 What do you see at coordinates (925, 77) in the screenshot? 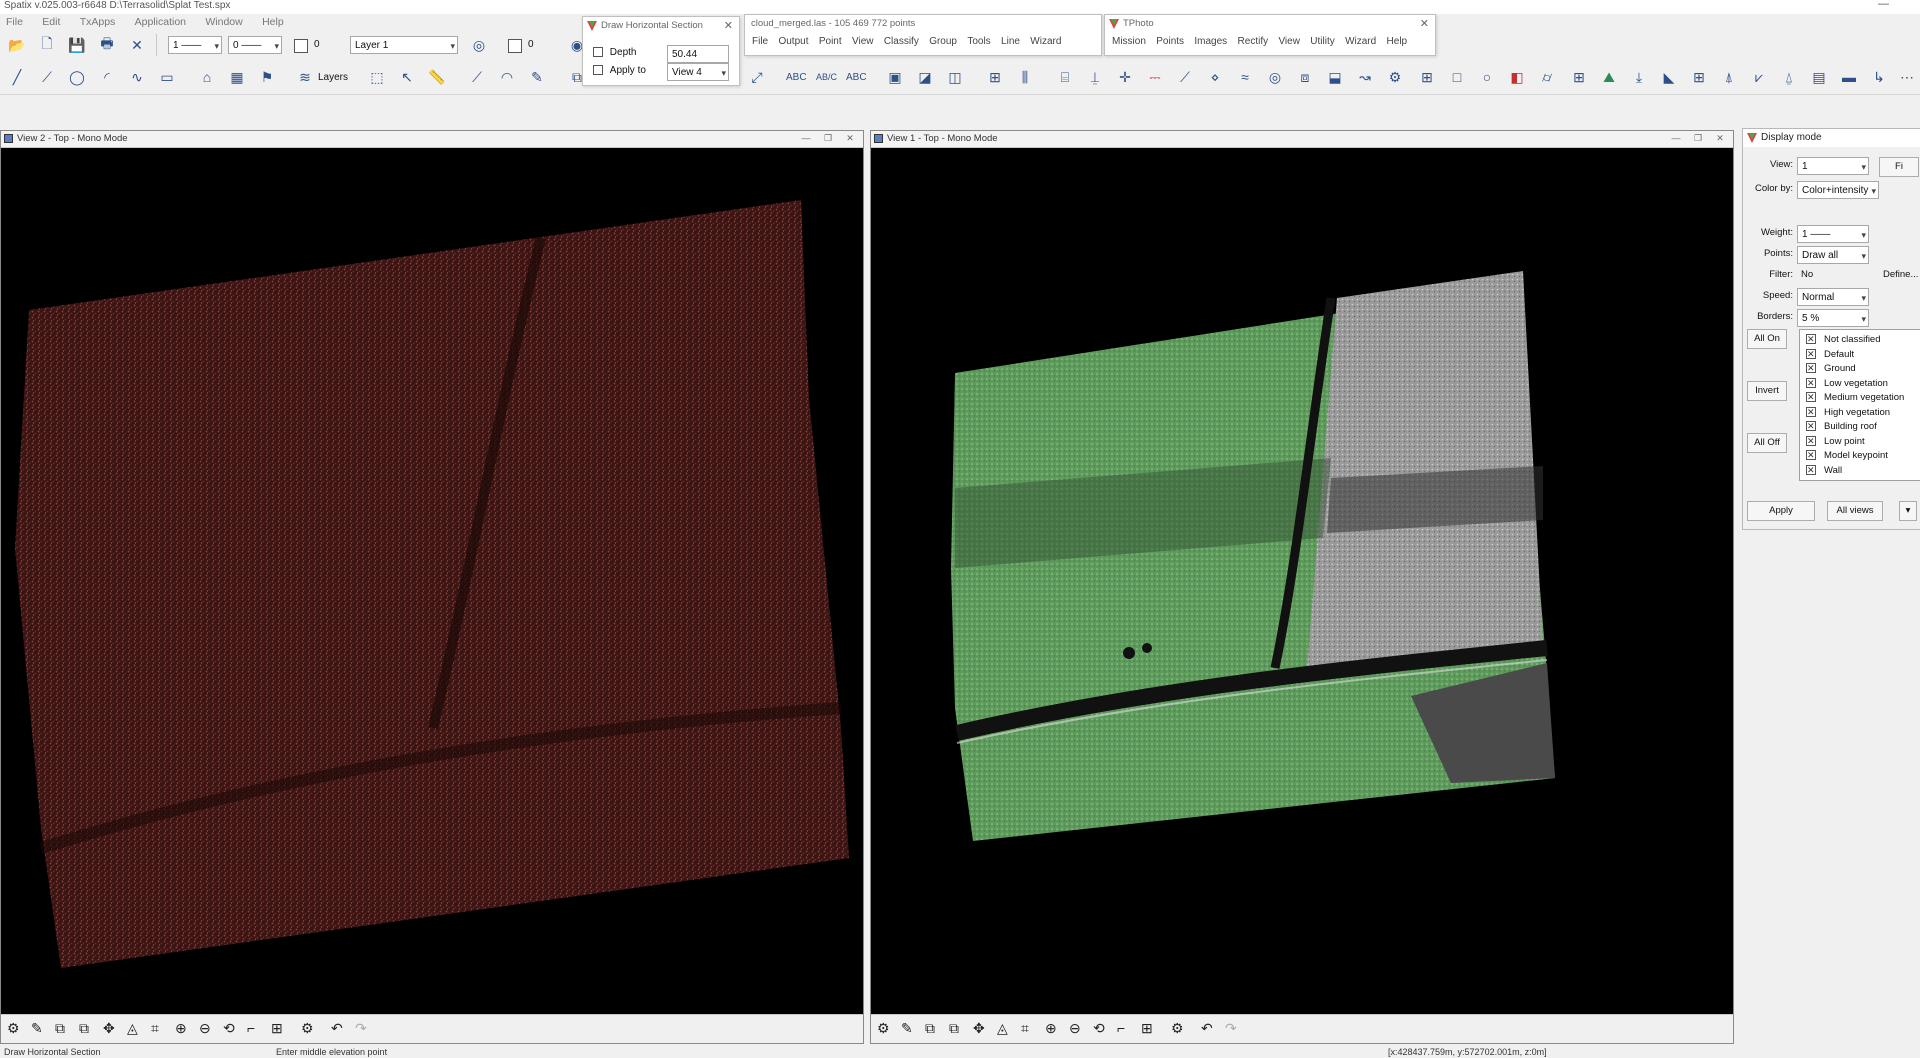
I see `image-place-icon: ◪` at bounding box center [925, 77].